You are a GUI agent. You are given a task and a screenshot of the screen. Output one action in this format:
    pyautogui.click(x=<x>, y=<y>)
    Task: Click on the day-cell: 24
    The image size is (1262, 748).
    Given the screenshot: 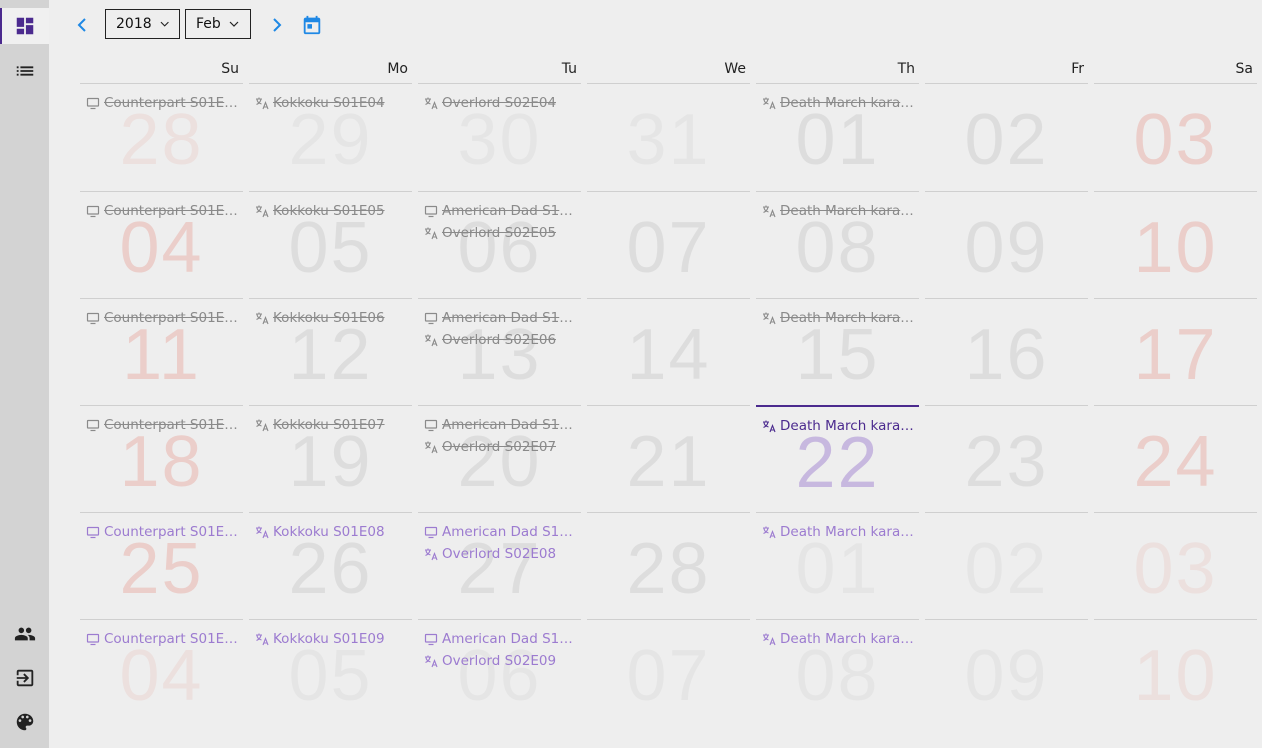 What is the action you would take?
    pyautogui.click(x=1175, y=458)
    